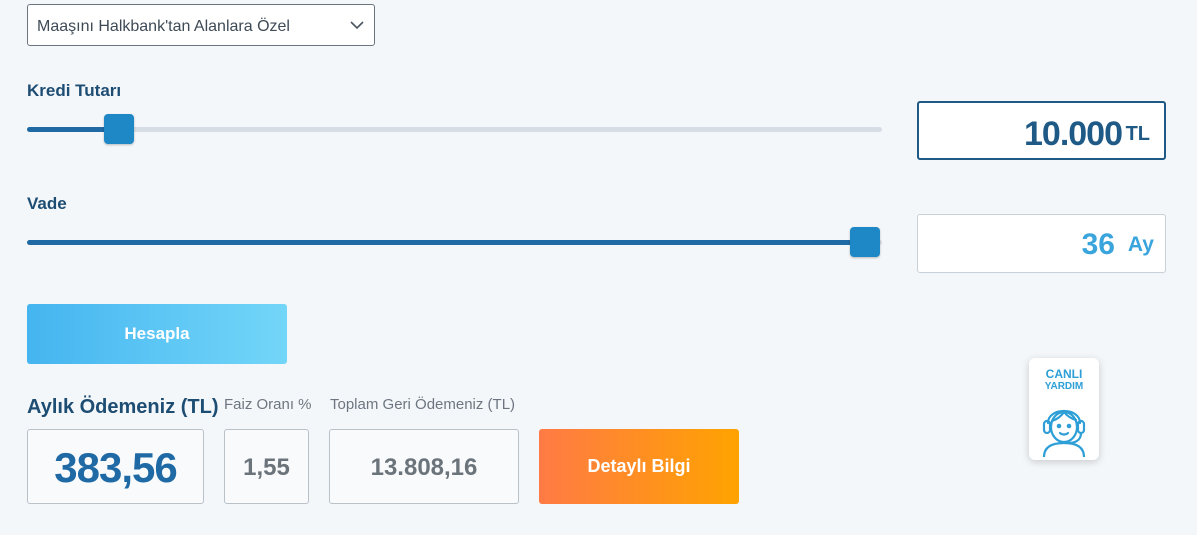  I want to click on term-label: Vade, so click(47, 203).